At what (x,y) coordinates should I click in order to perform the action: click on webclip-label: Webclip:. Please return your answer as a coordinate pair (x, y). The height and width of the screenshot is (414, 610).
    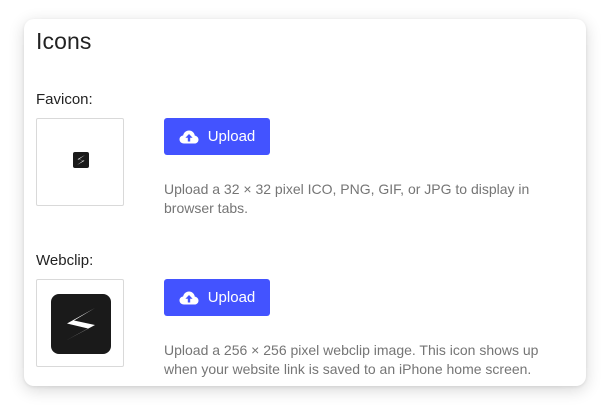
    Looking at the image, I should click on (65, 260).